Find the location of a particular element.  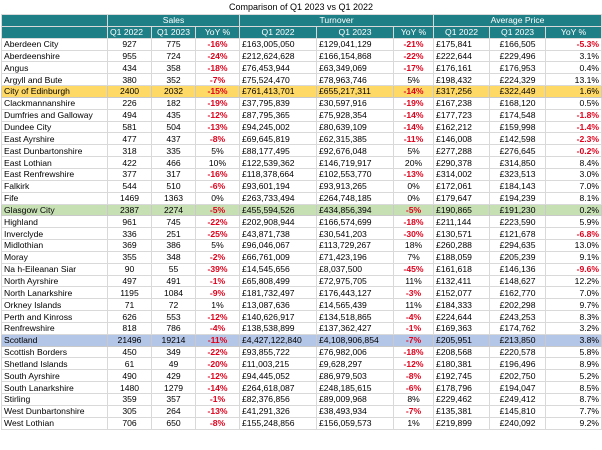

area-name-cell: West Dunbartonshire is located at coordinates (54, 411).